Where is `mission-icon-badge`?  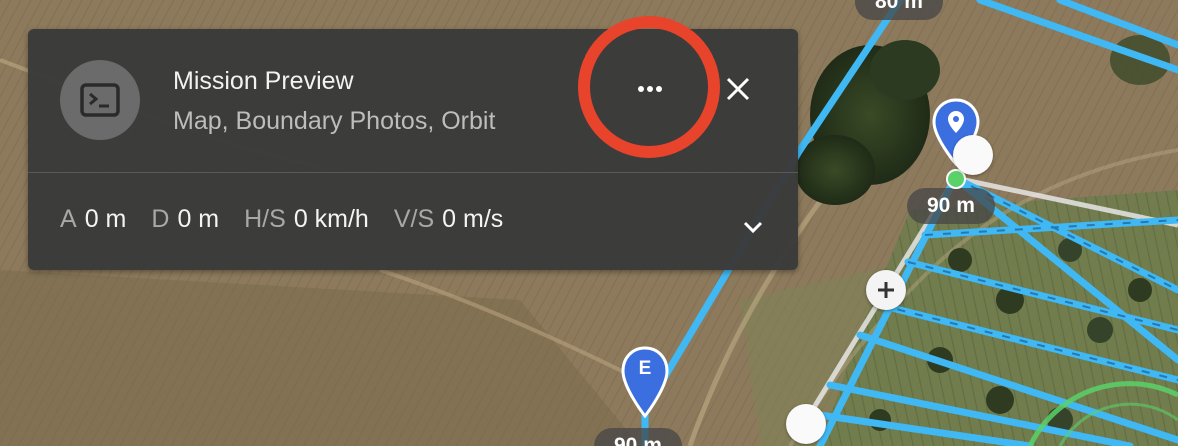
mission-icon-badge is located at coordinates (100, 100).